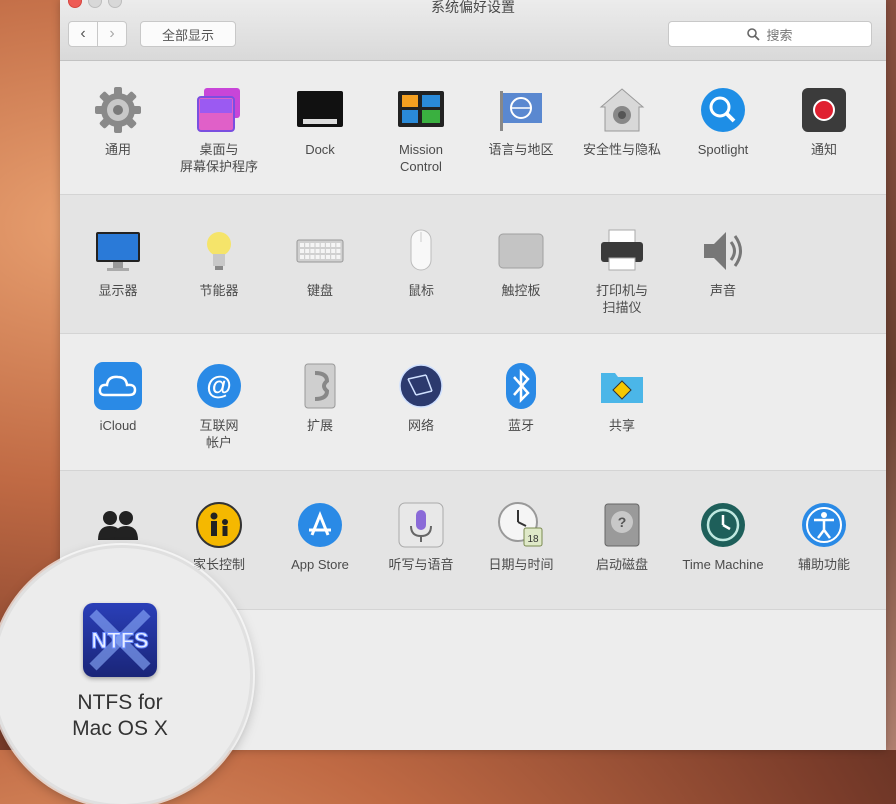 The height and width of the screenshot is (804, 896). Describe the element at coordinates (521, 290) in the screenshot. I see `pref-item-label: 触控板` at that location.